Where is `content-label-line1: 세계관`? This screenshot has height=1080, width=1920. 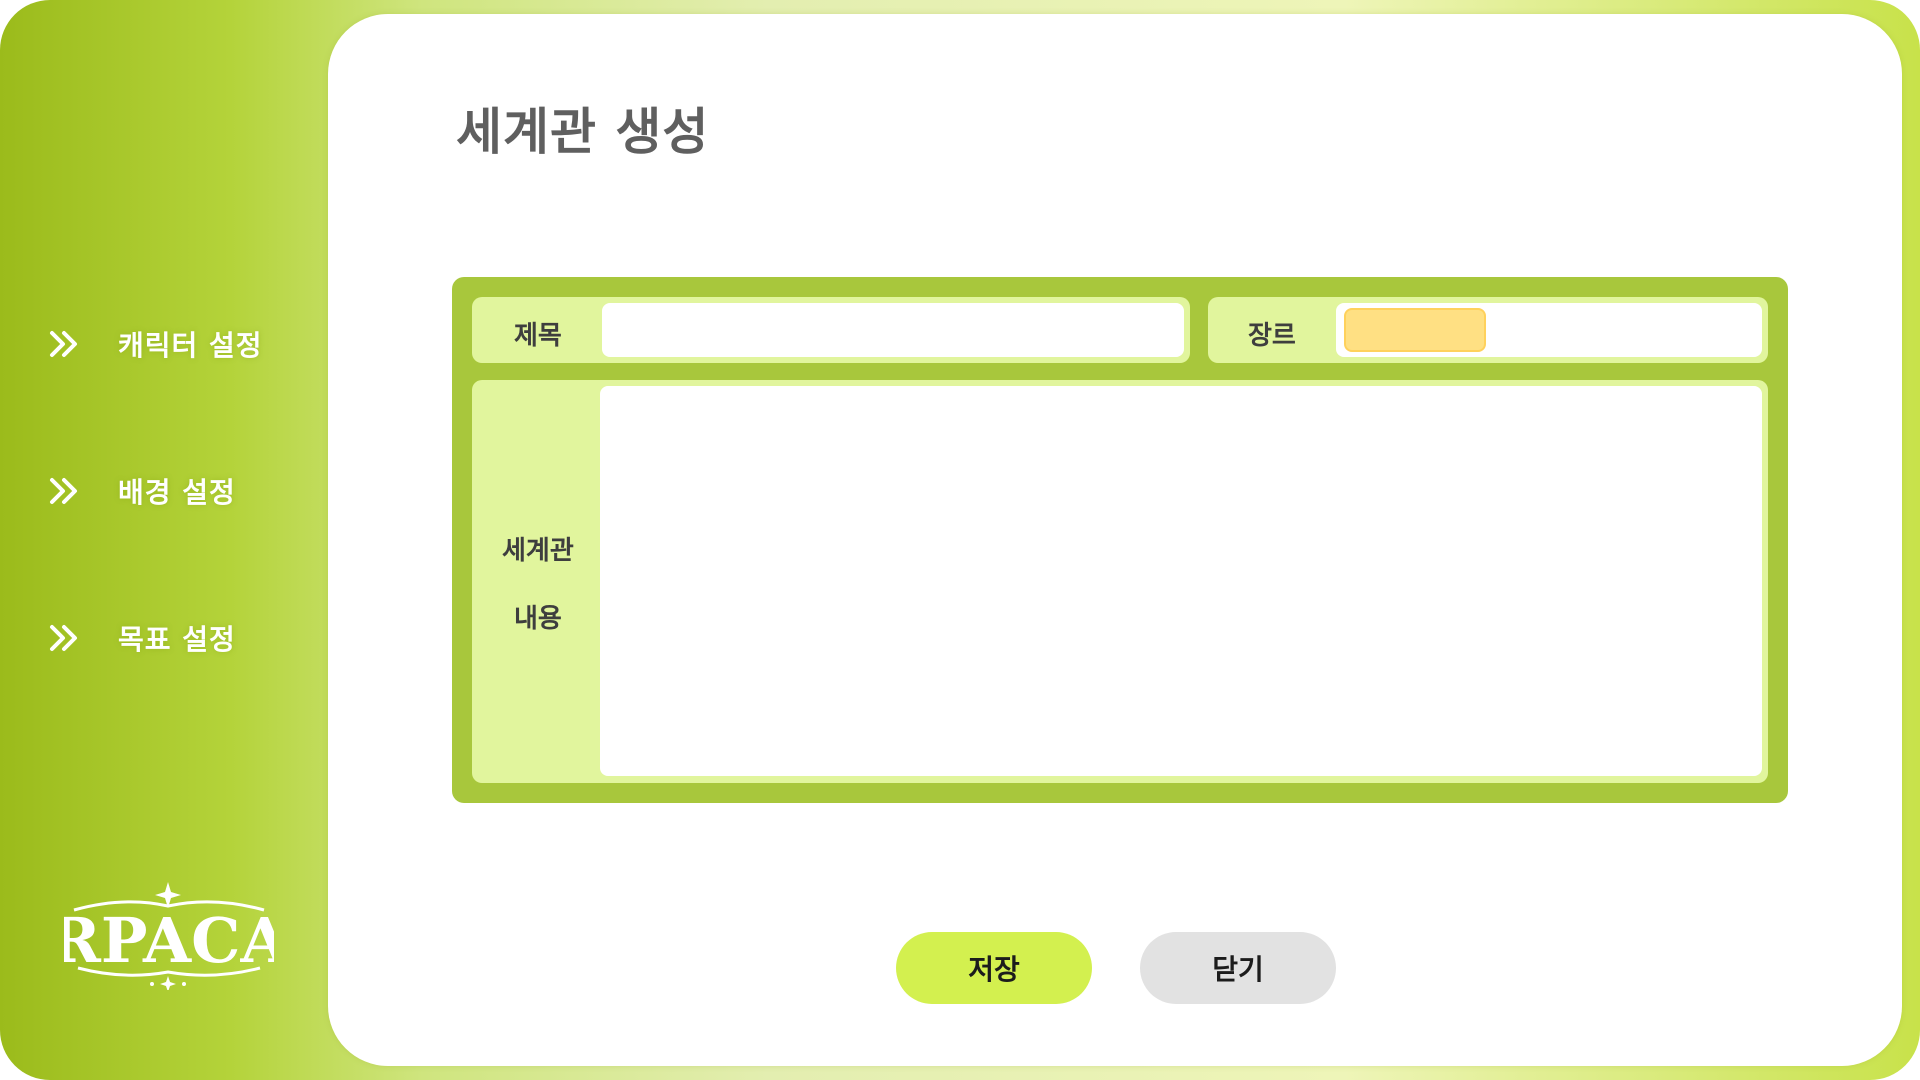
content-label-line1: 세계관 is located at coordinates (538, 551).